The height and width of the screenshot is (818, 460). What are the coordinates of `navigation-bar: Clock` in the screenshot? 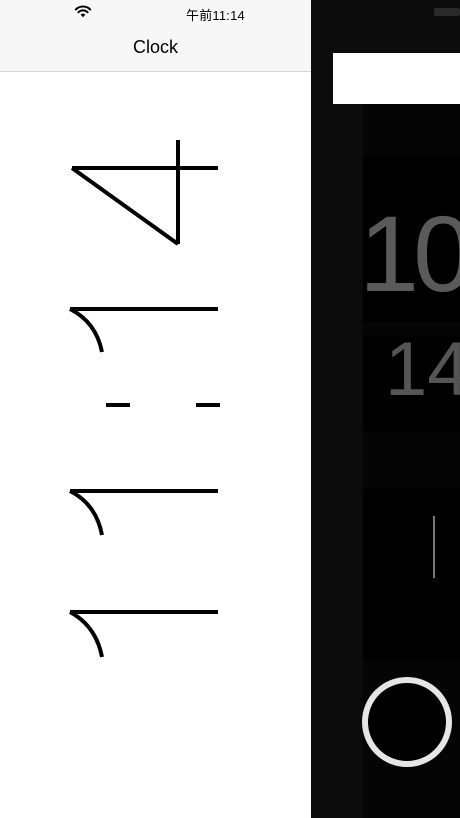 It's located at (155, 48).